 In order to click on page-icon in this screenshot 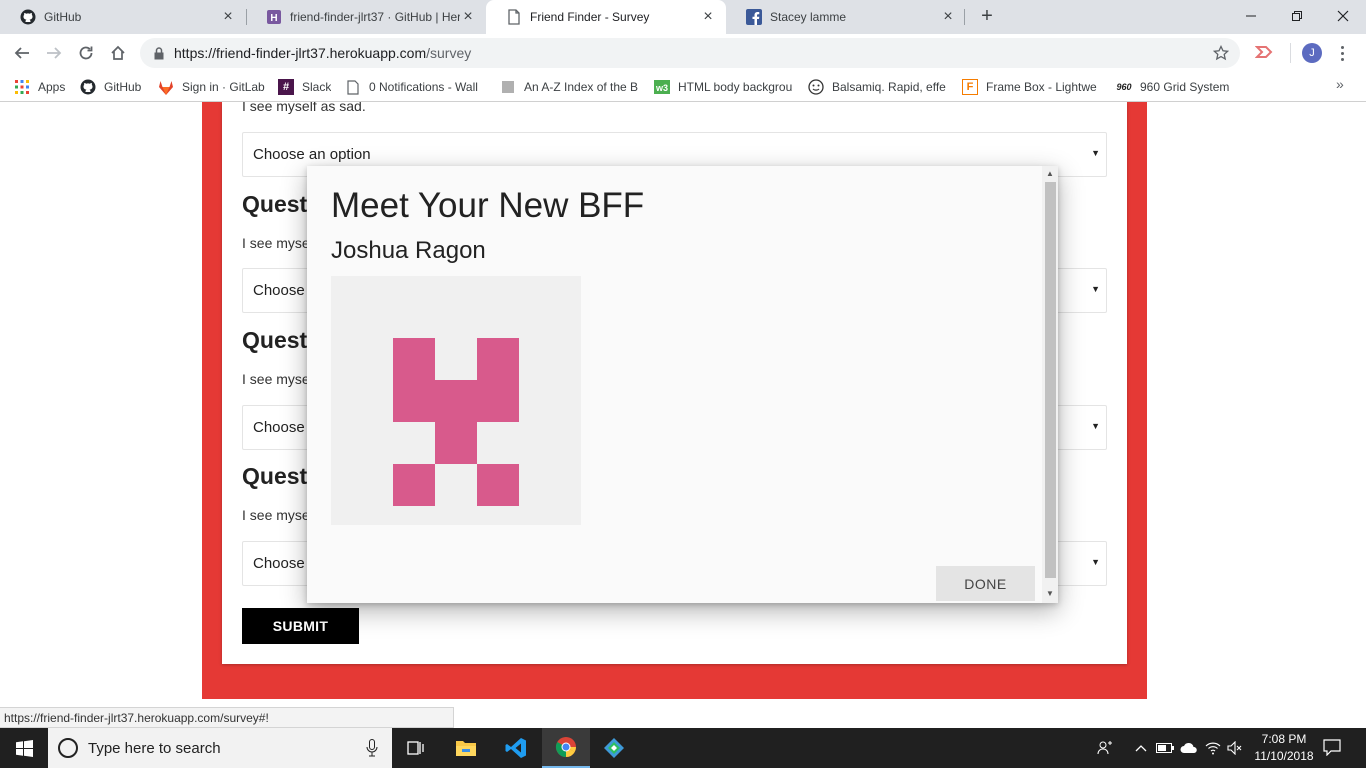, I will do `click(514, 17)`.